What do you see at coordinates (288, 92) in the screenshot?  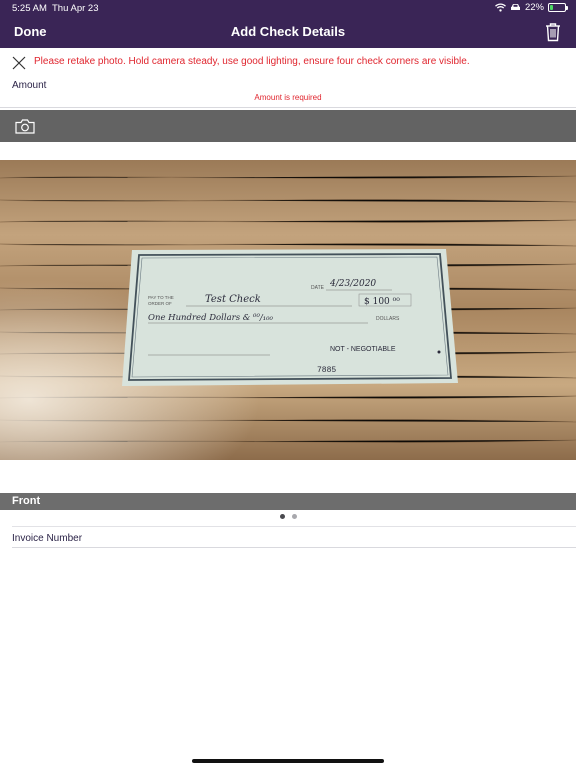 I see `amount-field: Amount Amount is required` at bounding box center [288, 92].